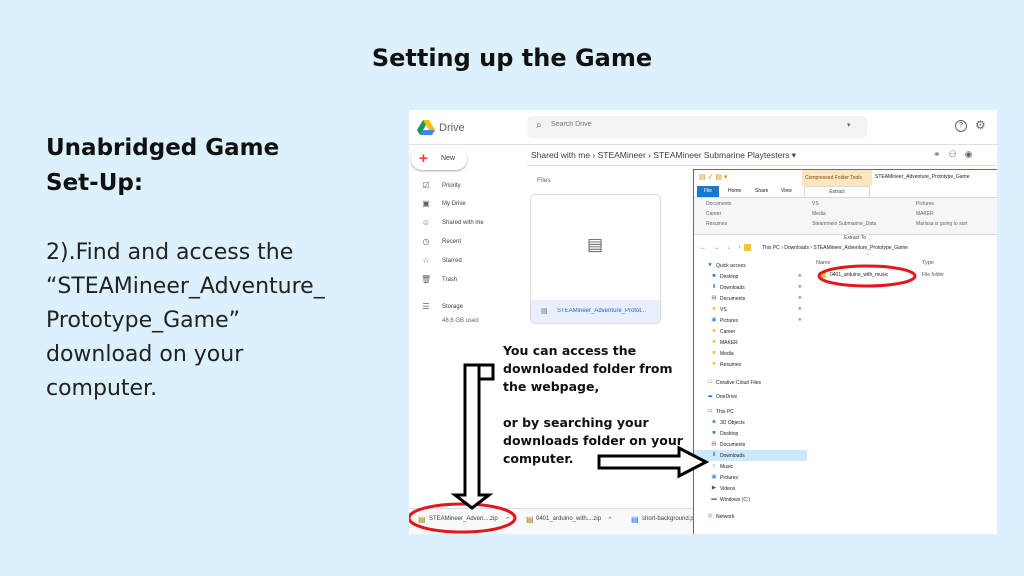 The image size is (1024, 576). I want to click on body-line: Prototype_Game”, so click(143, 320).